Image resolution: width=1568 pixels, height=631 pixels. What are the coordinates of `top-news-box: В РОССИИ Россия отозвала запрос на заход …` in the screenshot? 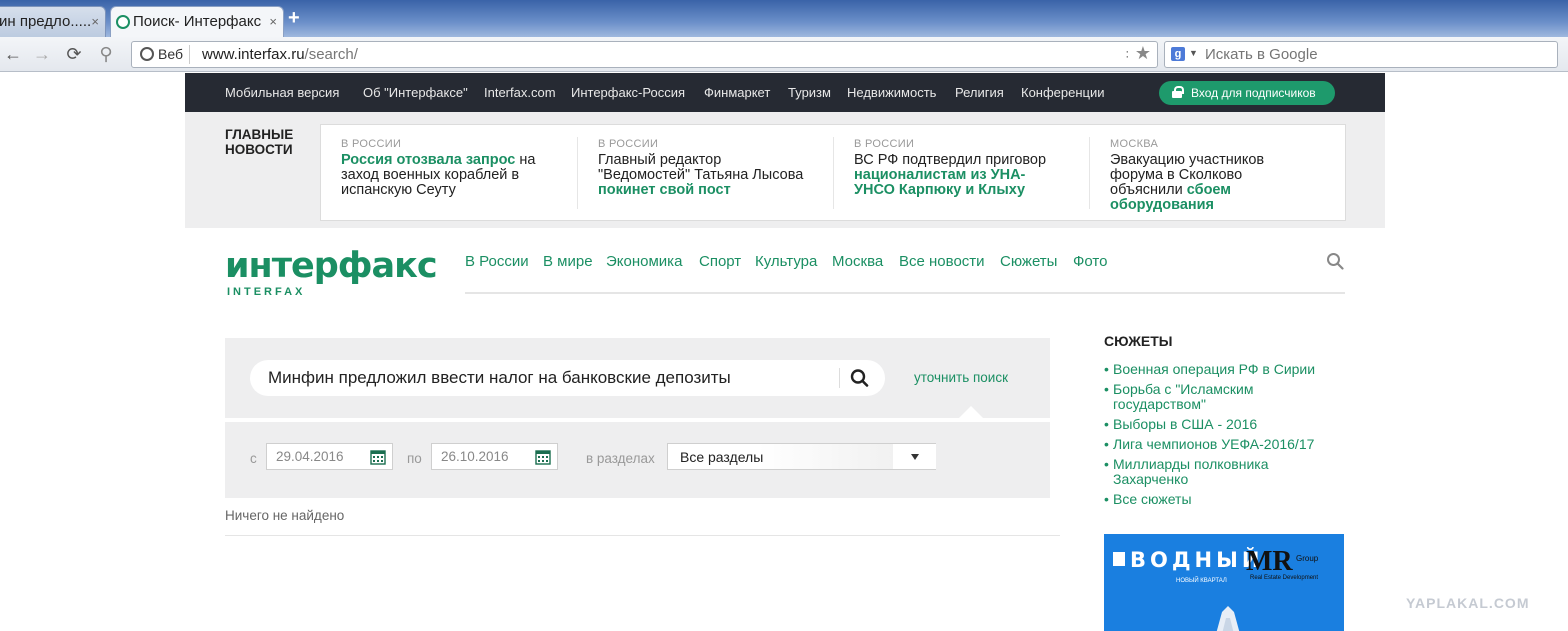 It's located at (833, 172).